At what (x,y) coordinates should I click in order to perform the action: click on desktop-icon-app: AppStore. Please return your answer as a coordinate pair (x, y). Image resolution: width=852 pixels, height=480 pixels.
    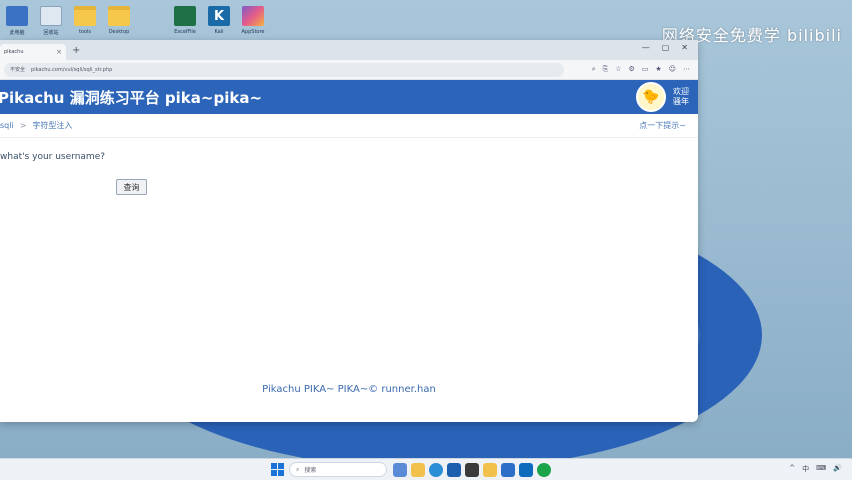
    Looking at the image, I should click on (253, 23).